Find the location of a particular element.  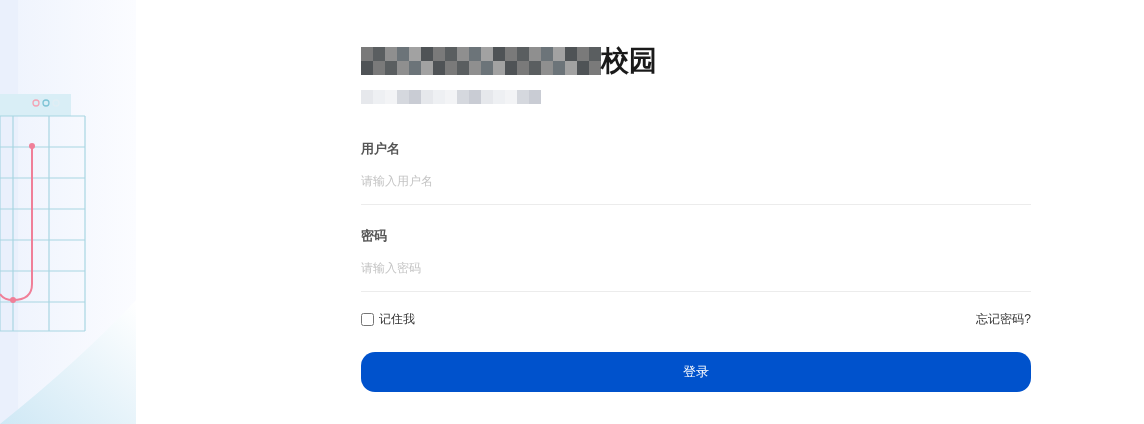

page-title: 校园 is located at coordinates (629, 61).